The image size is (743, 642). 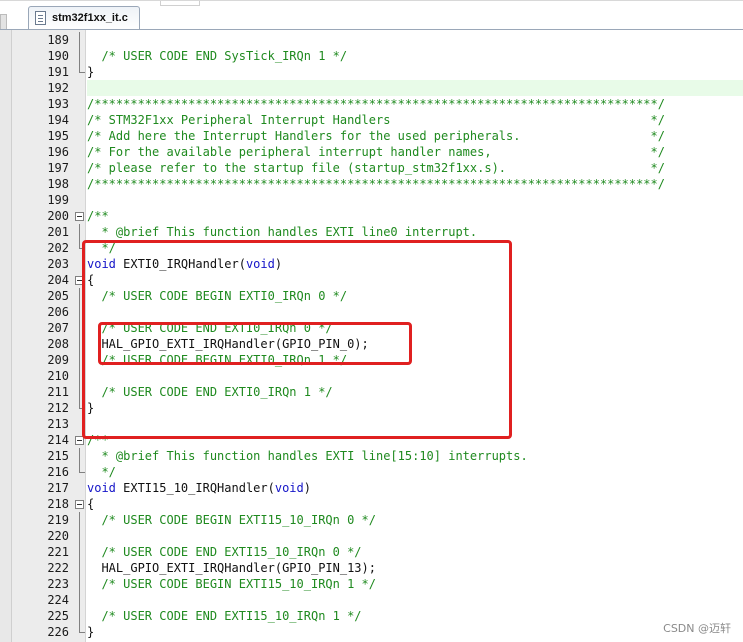 What do you see at coordinates (195, 488) in the screenshot?
I see `code-token: EXTI15_10_IRQHandler(` at bounding box center [195, 488].